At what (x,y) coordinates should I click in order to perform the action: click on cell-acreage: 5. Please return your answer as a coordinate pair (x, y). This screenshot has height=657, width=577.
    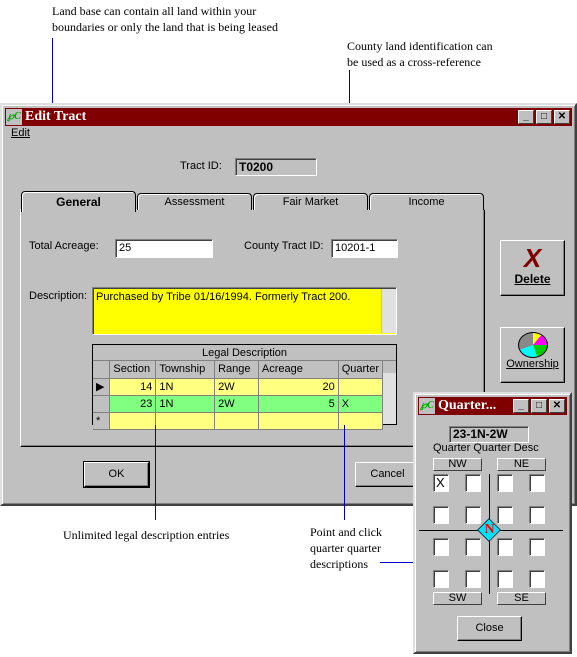
    Looking at the image, I should click on (298, 404).